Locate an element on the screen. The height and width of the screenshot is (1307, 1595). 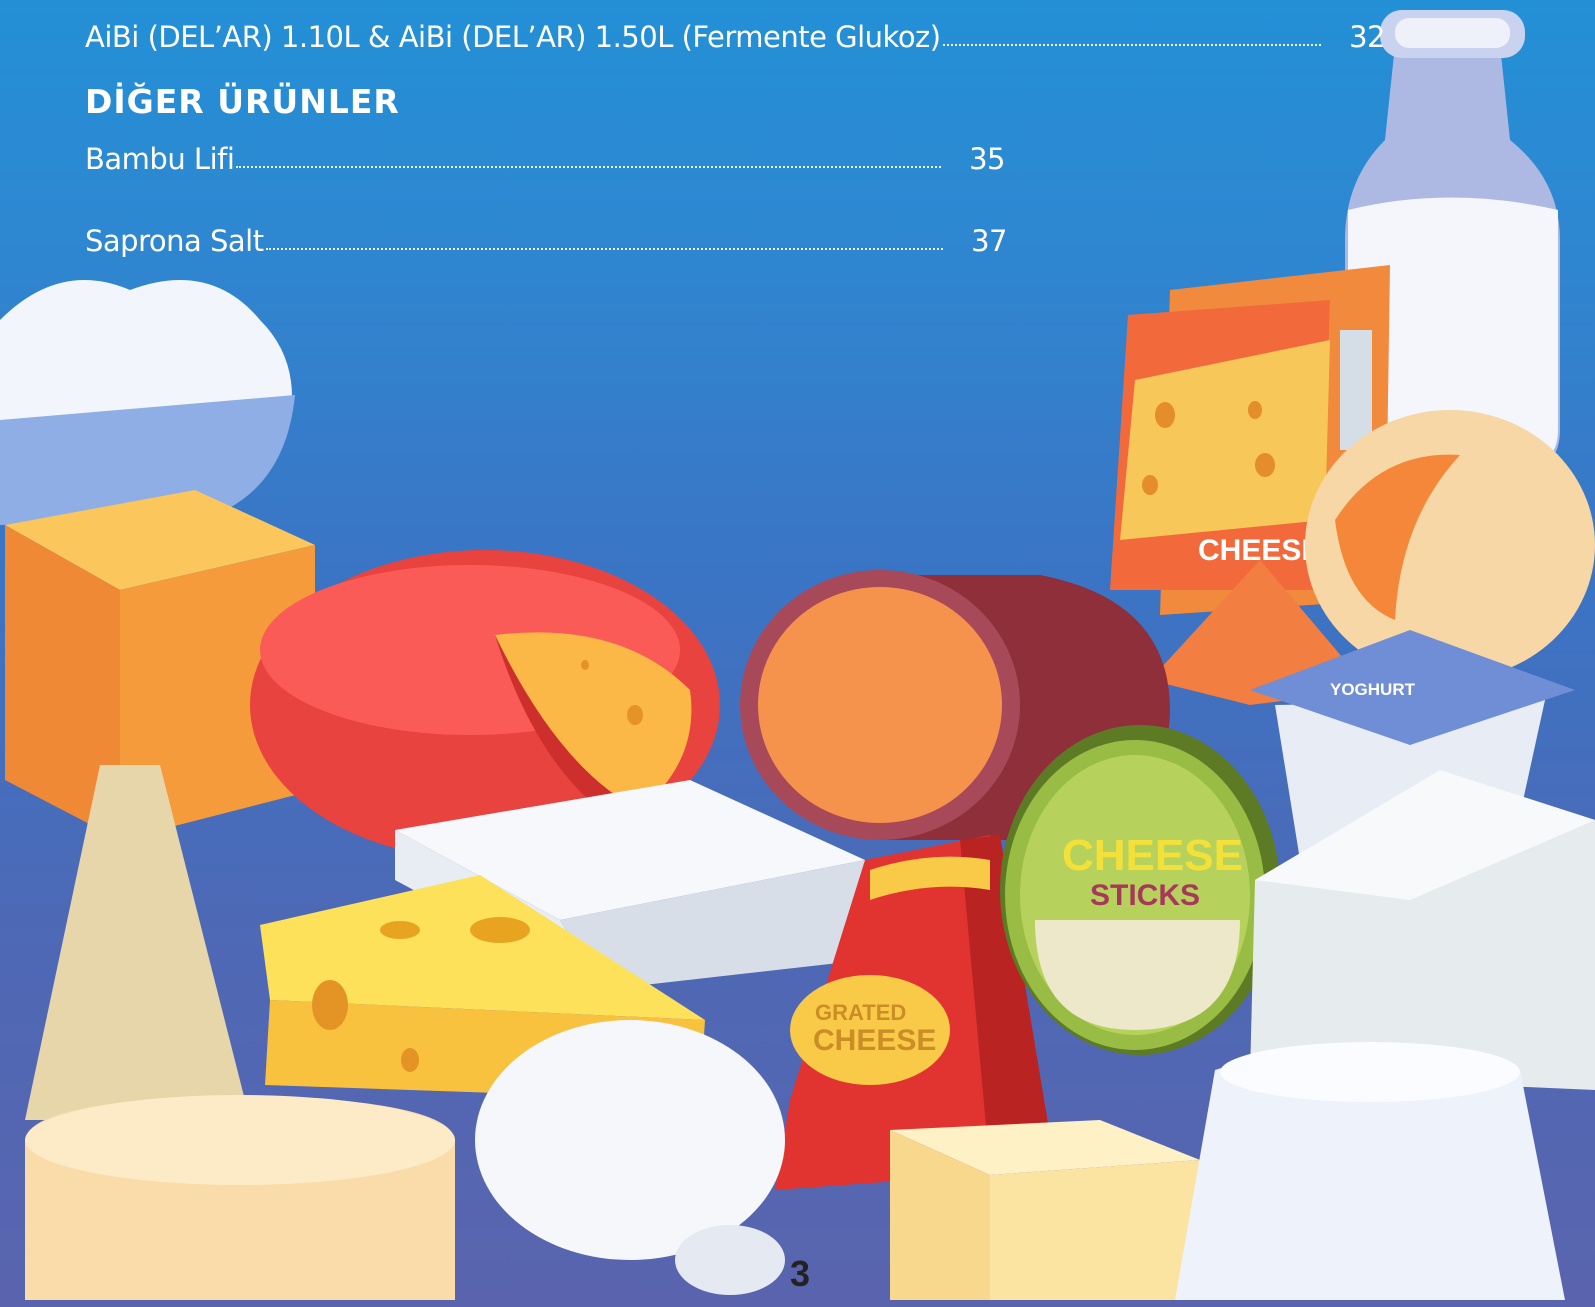
cottage-cheese-icon is located at coordinates (1370, 1171).